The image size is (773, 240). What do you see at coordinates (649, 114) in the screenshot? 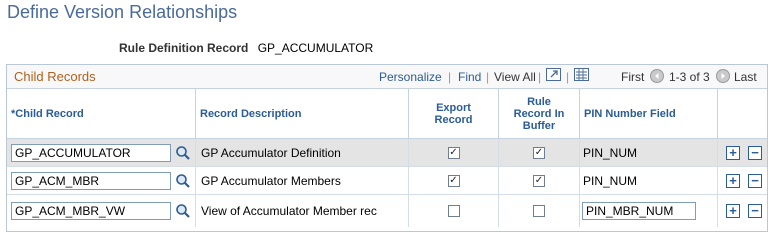
I see `col-pin-number-field: PIN Number Field` at bounding box center [649, 114].